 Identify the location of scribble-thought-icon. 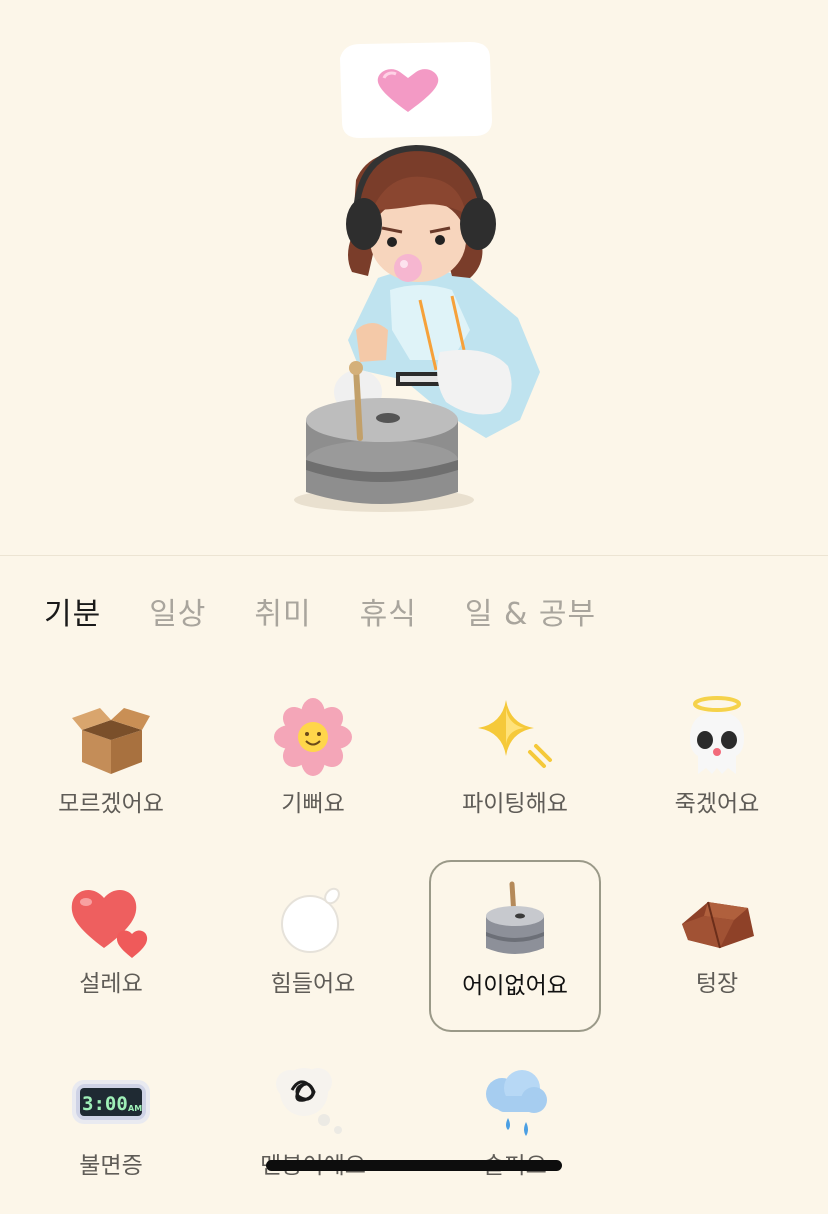
(309, 1101).